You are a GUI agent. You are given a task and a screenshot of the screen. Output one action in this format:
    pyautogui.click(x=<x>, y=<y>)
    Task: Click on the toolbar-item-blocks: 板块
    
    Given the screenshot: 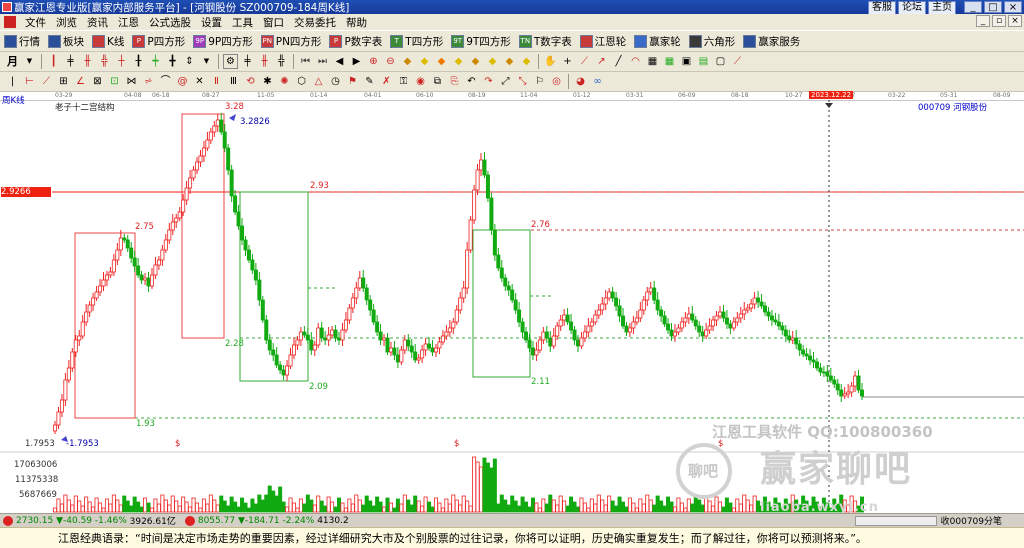 What is the action you would take?
    pyautogui.click(x=66, y=41)
    